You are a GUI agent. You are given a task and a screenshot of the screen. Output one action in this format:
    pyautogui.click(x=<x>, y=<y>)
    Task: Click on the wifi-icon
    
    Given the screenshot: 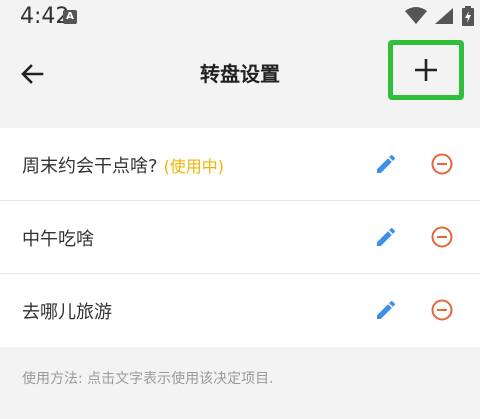 What is the action you would take?
    pyautogui.click(x=416, y=15)
    